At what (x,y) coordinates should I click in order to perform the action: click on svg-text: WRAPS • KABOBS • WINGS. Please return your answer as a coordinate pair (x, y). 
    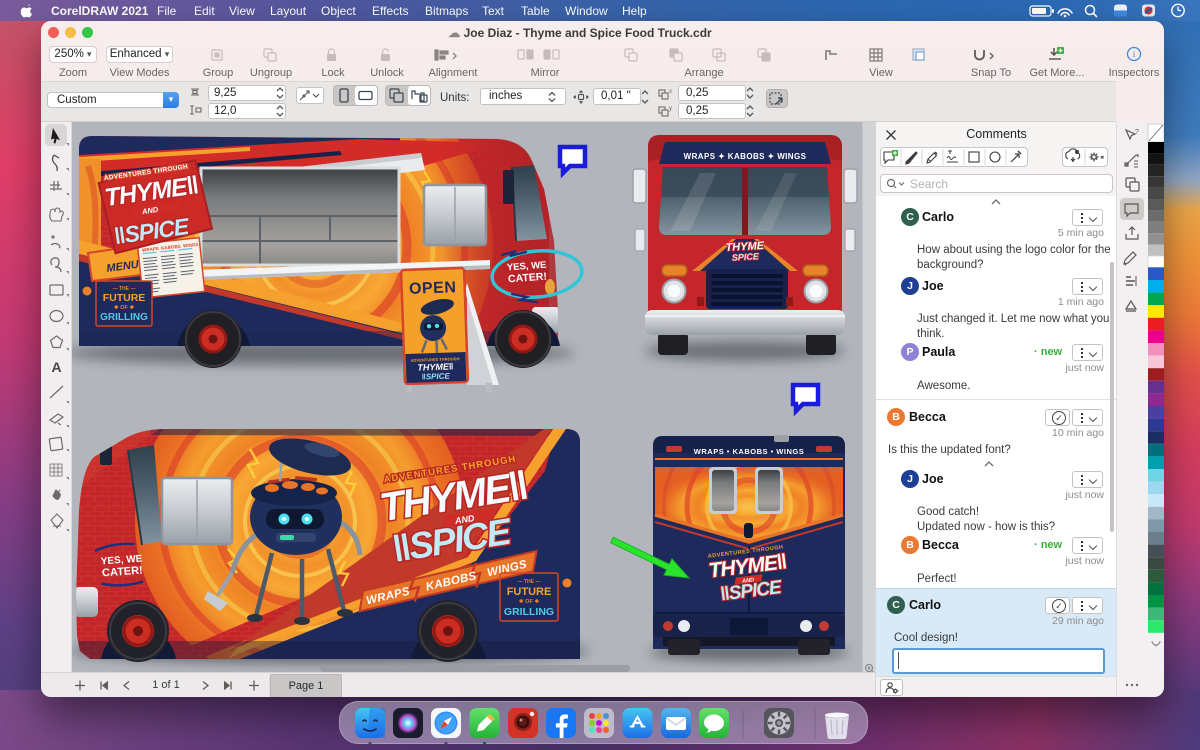
    Looking at the image, I should click on (749, 451).